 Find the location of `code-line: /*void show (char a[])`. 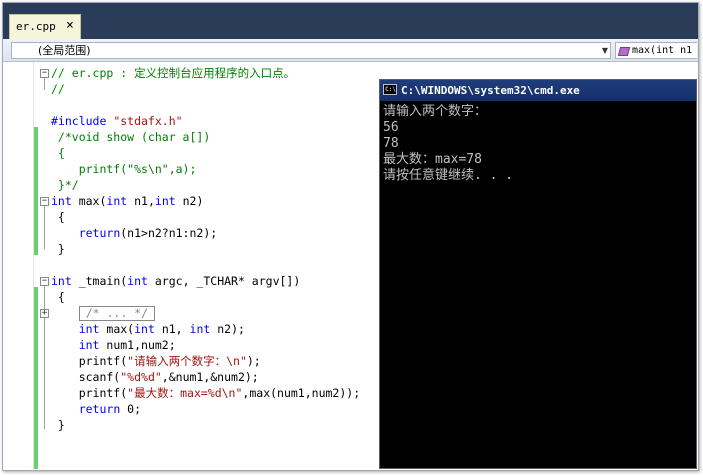

code-line: /*void show (char a[]) is located at coordinates (130, 137).